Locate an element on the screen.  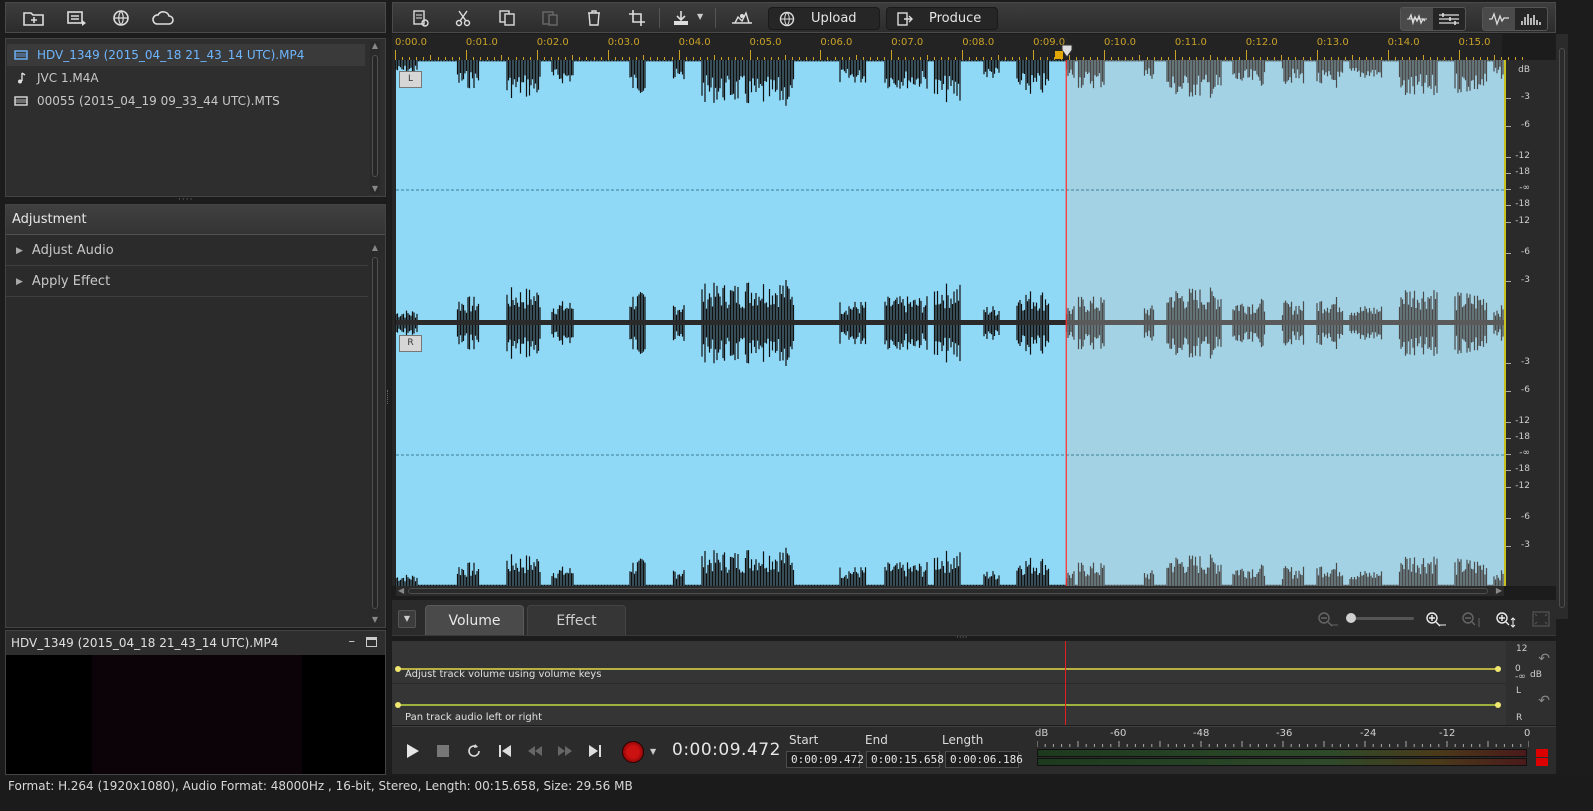
tab-effect: Effect is located at coordinates (576, 620).